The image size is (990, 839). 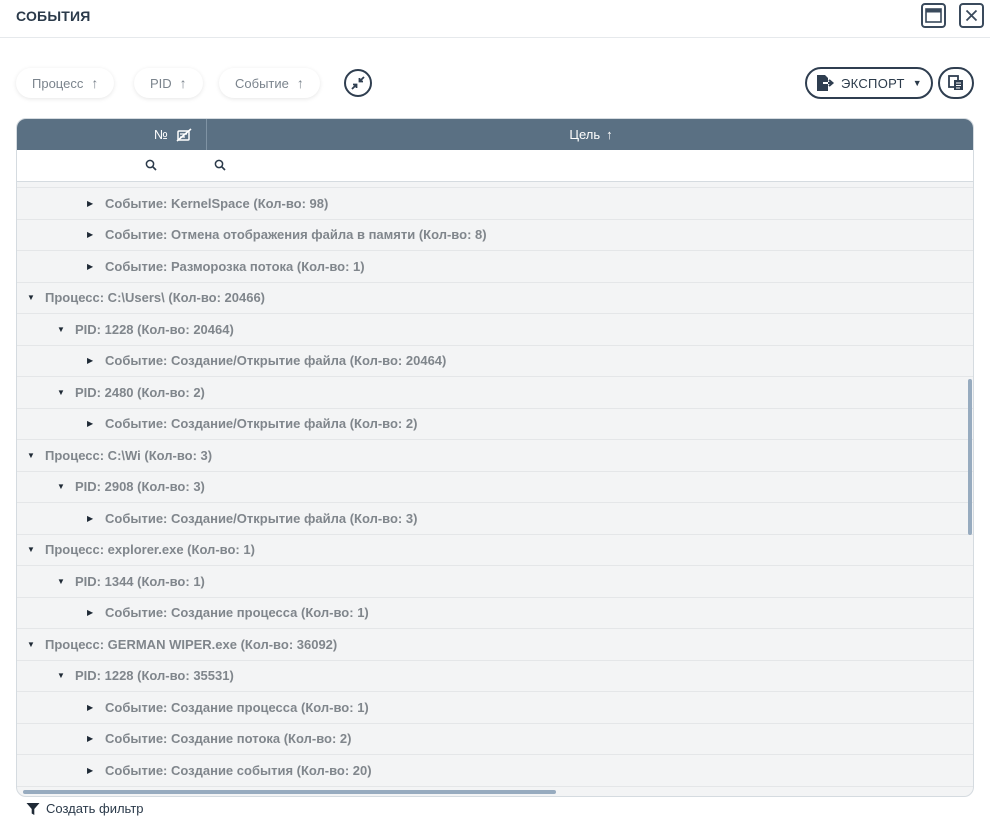 I want to click on close-icon, so click(x=971, y=15).